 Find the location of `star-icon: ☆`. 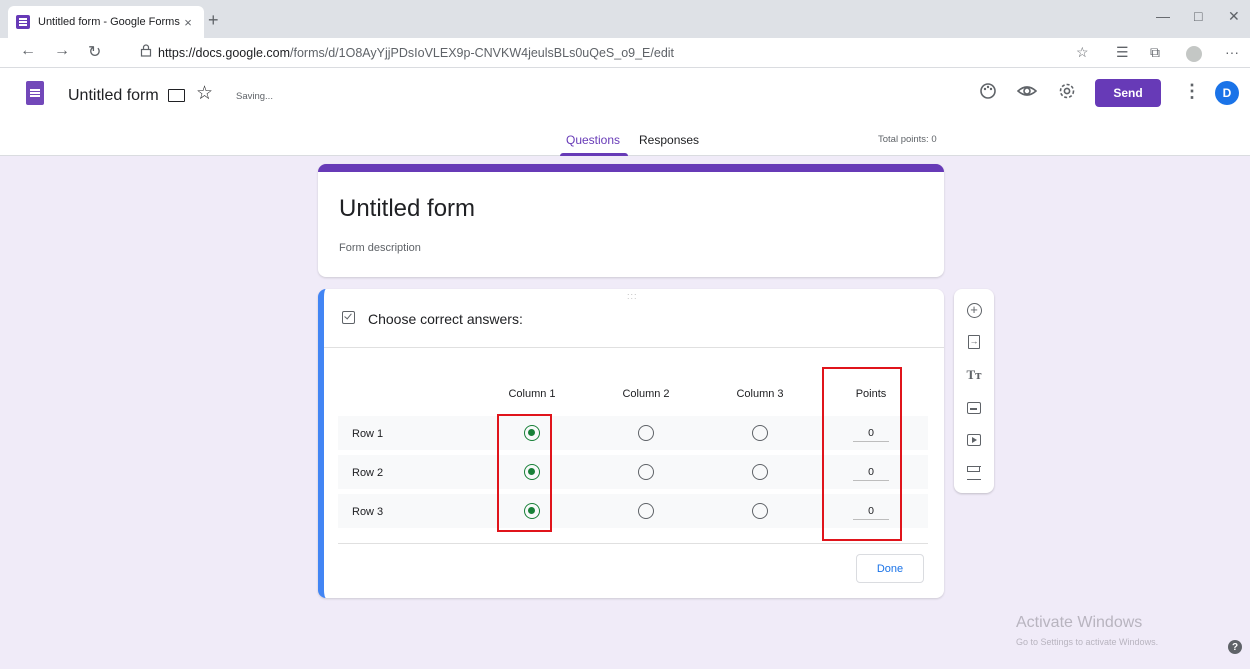

star-icon: ☆ is located at coordinates (204, 93).